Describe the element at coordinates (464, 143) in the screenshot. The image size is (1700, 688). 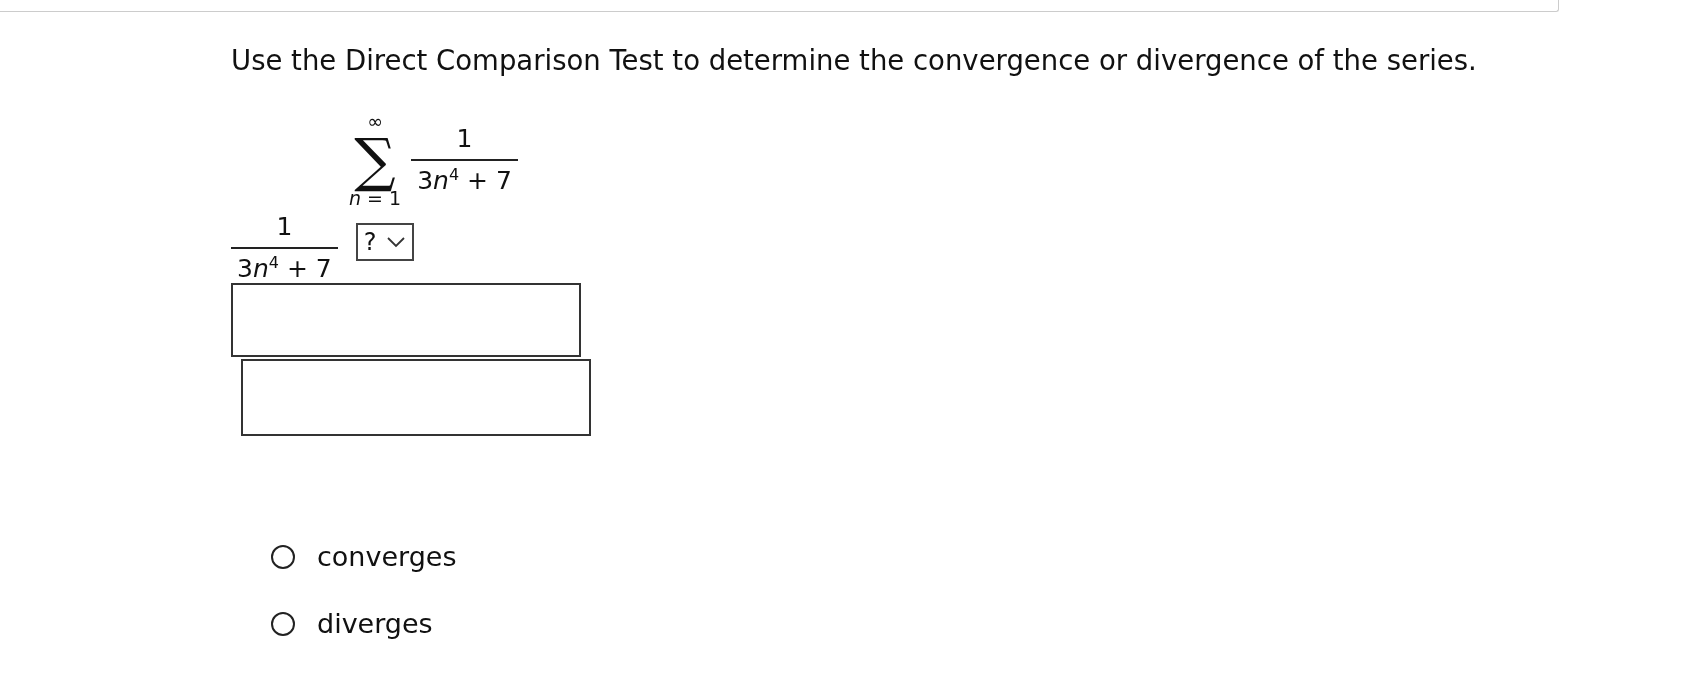
I see `series-numerator: 1` at that location.